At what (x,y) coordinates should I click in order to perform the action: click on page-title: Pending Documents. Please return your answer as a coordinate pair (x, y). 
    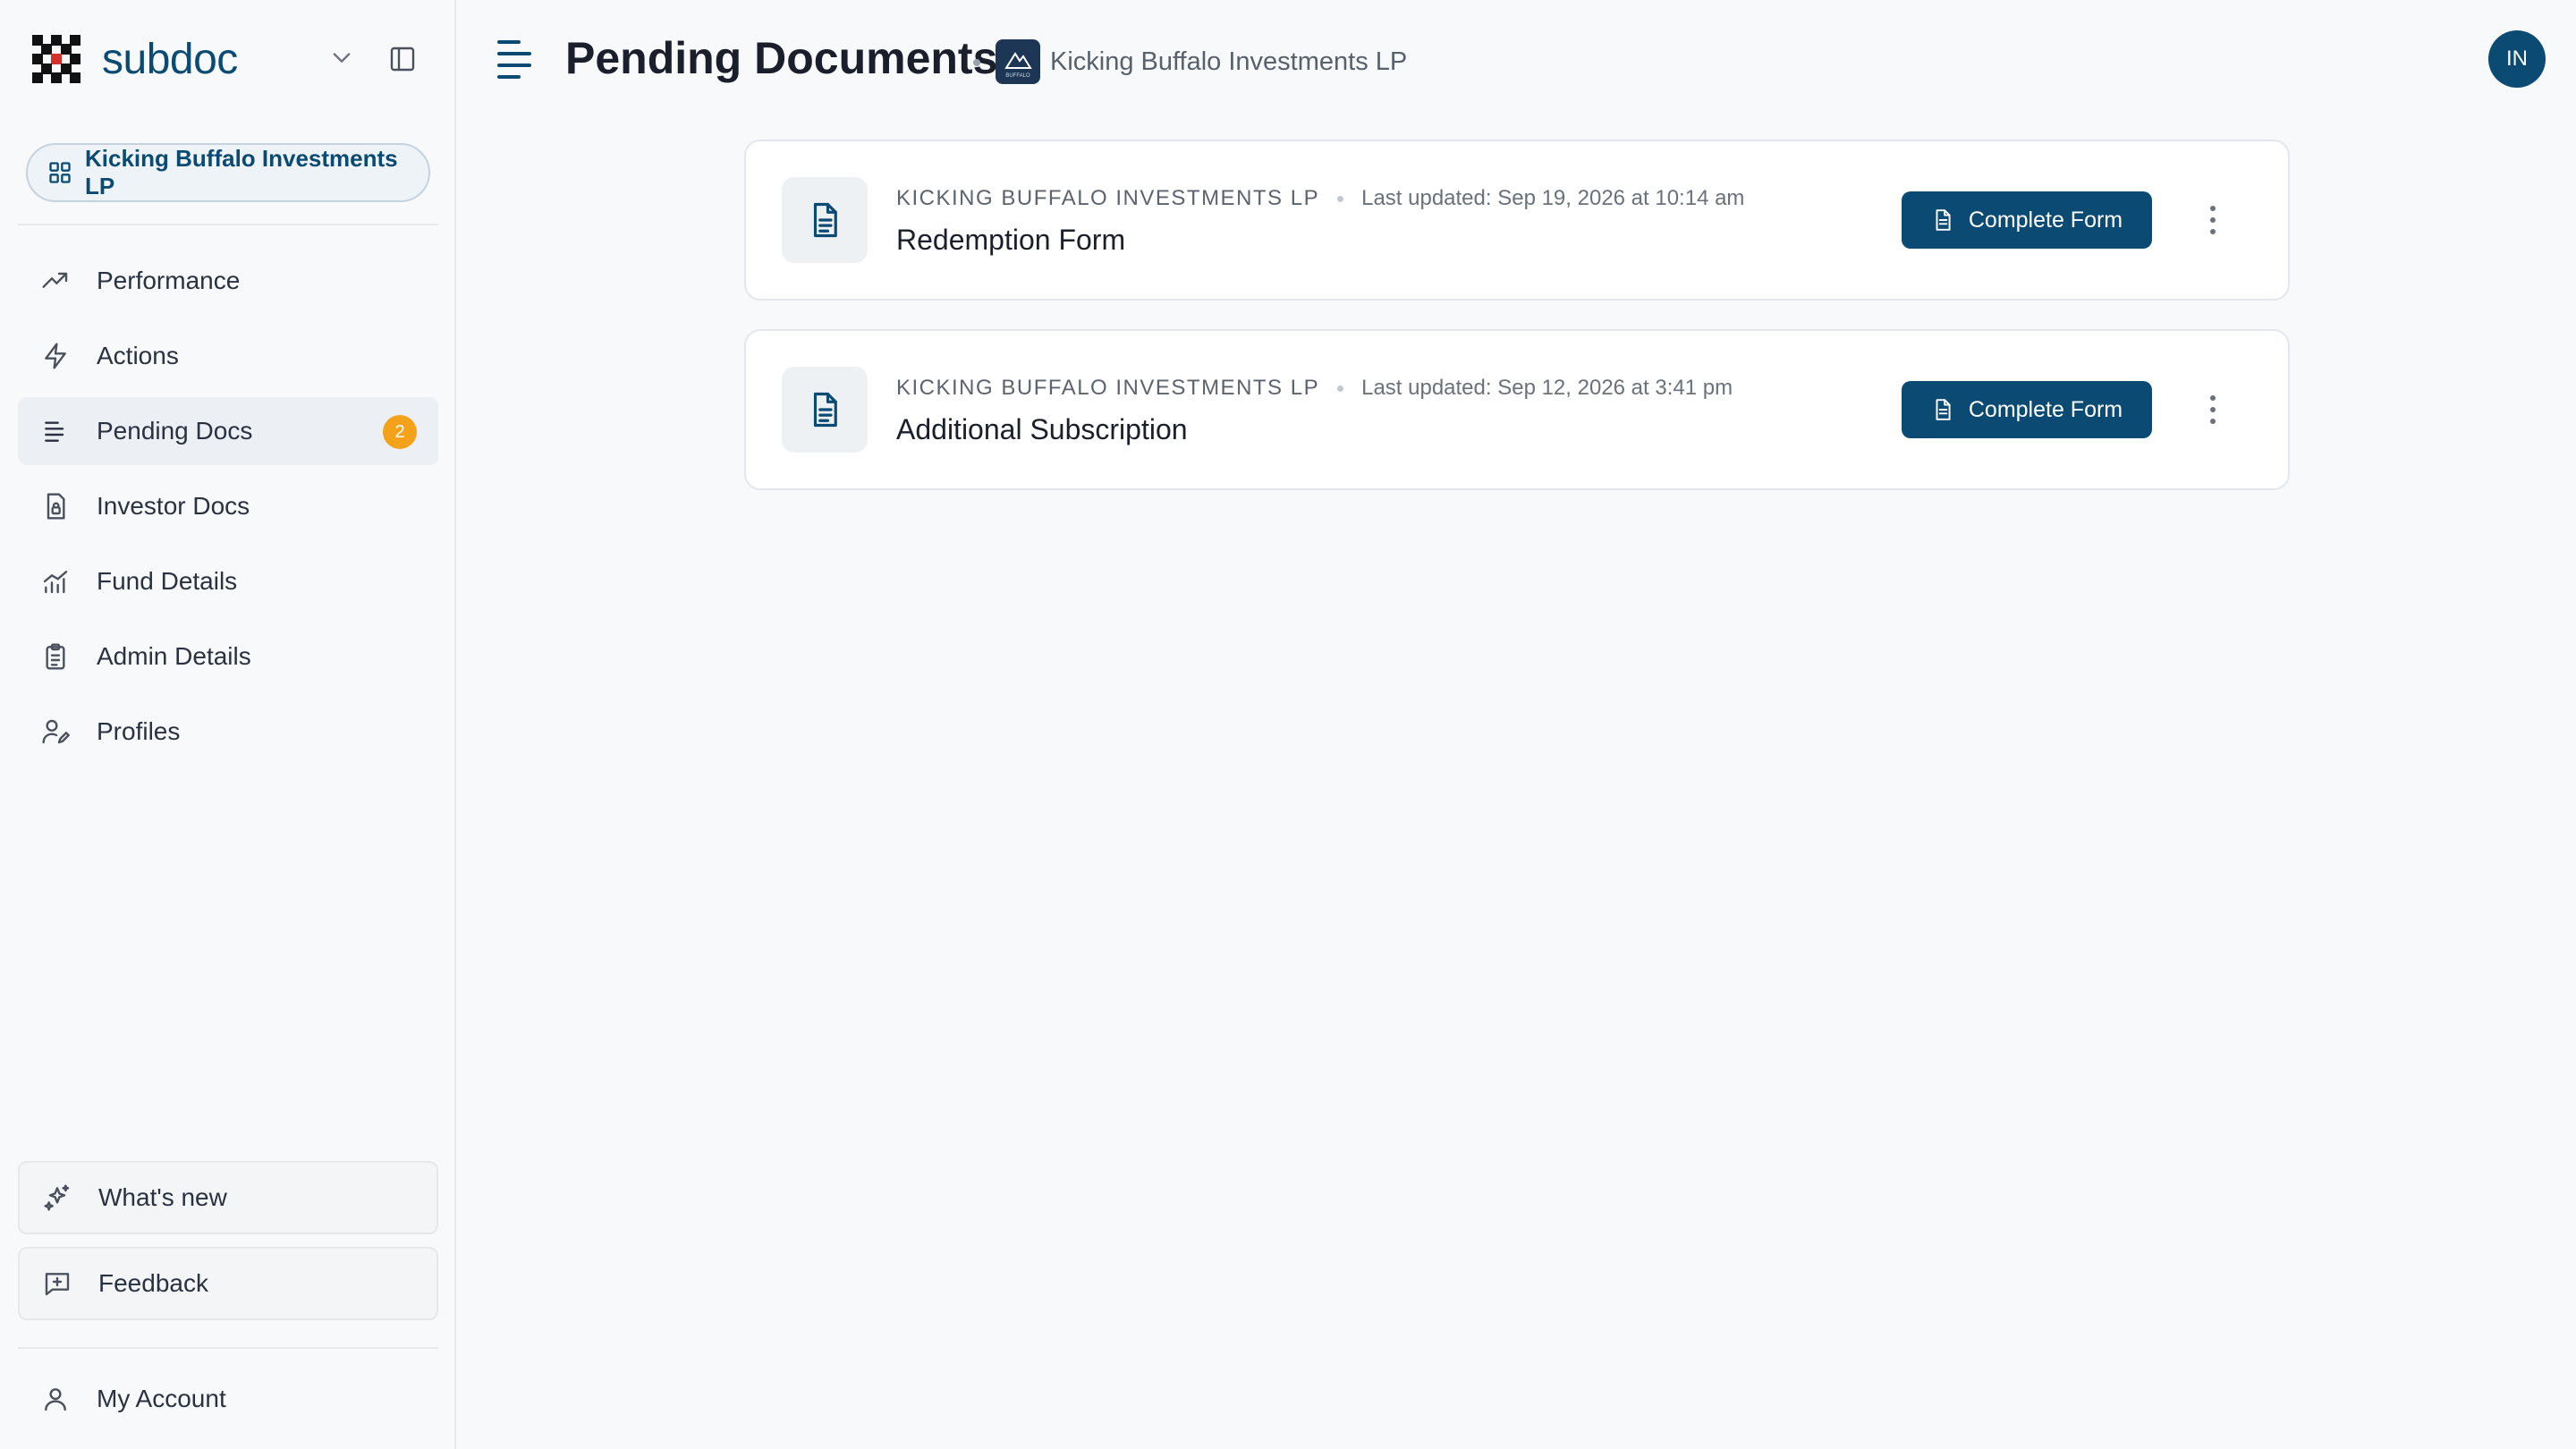
    Looking at the image, I should click on (781, 58).